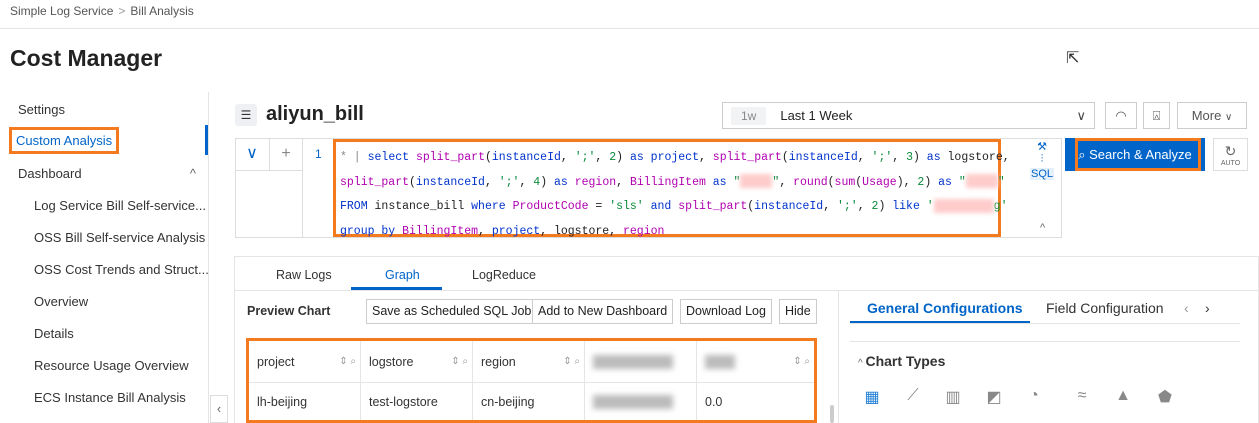  I want to click on sidebar-item-details: Details, so click(54, 333).